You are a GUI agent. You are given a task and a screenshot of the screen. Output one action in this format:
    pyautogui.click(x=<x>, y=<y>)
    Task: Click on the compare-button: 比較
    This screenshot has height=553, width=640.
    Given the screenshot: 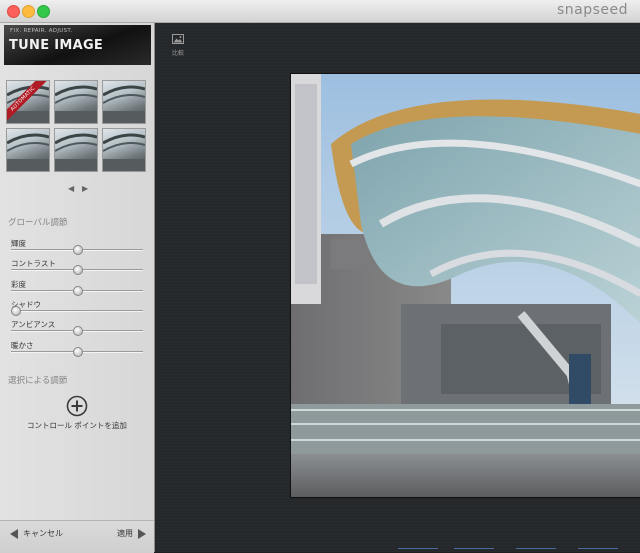 What is the action you would take?
    pyautogui.click(x=178, y=43)
    